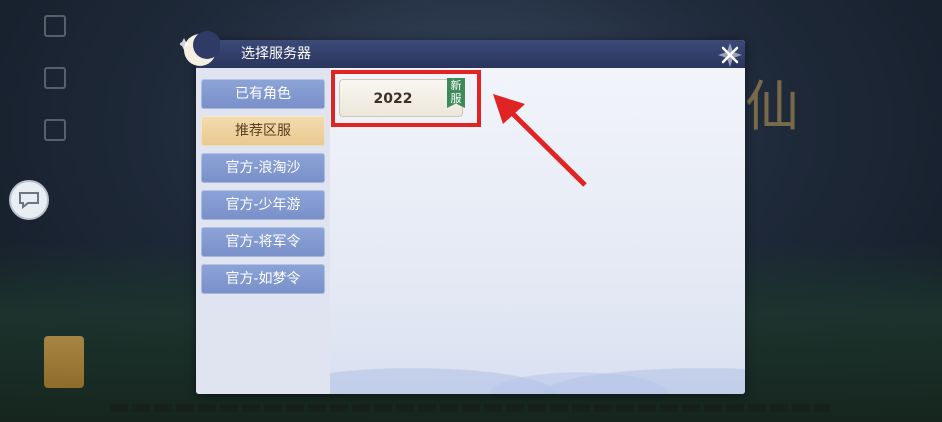 The height and width of the screenshot is (422, 942). Describe the element at coordinates (540, 140) in the screenshot. I see `red-arrow-icon` at that location.